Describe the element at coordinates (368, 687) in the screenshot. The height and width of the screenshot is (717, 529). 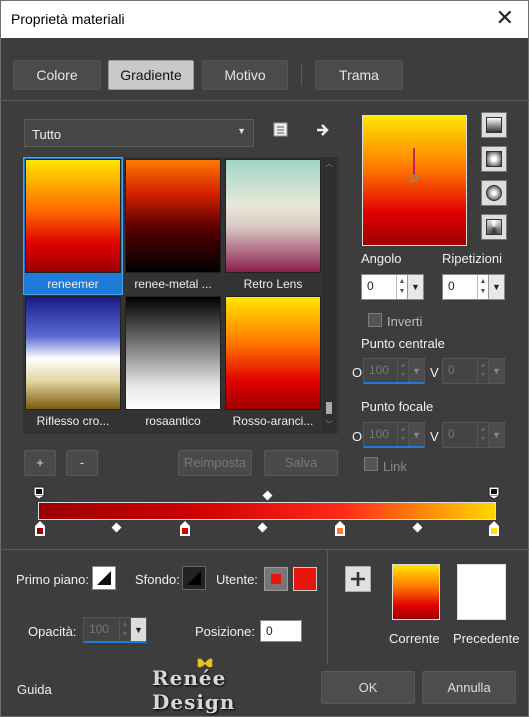
I see `ok-button: OK` at that location.